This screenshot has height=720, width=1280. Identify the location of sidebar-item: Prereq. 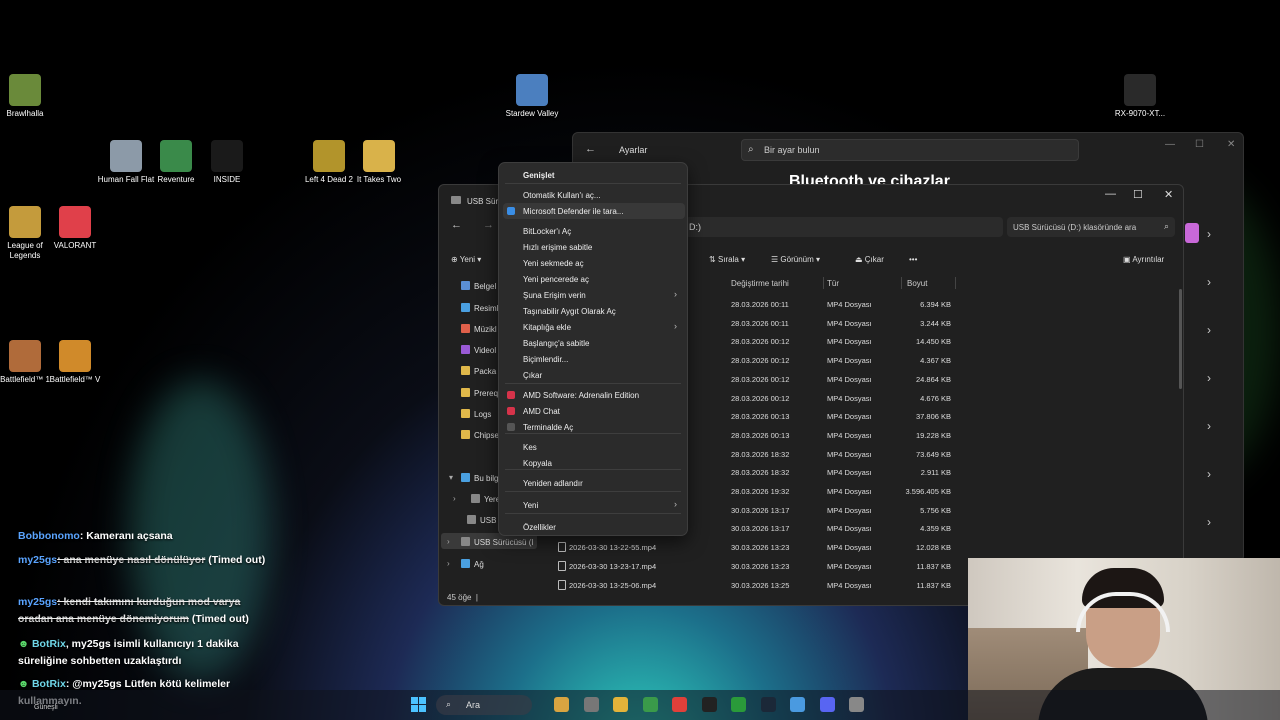
(479, 393).